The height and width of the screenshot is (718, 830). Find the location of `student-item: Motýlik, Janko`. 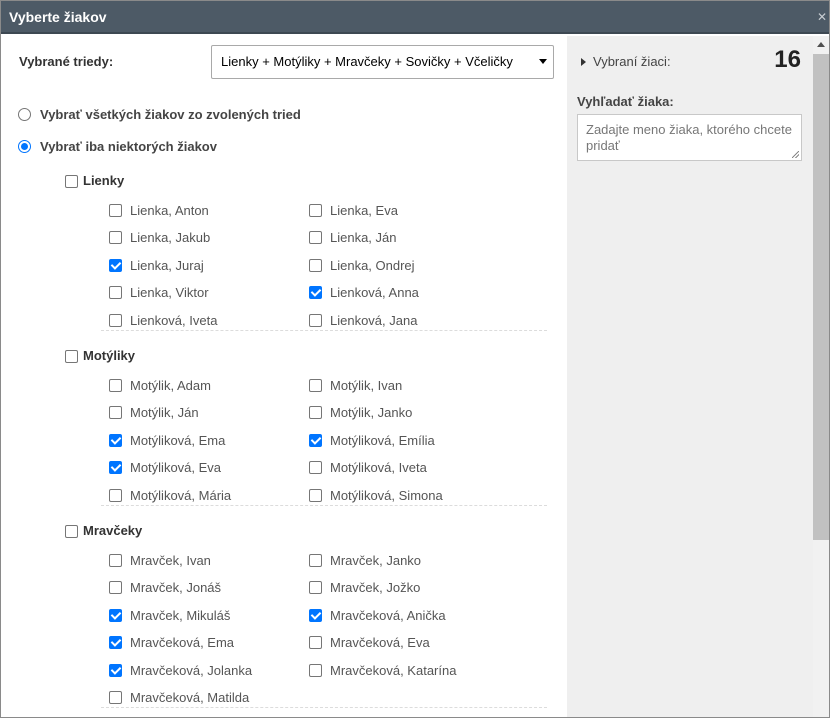

student-item: Motýlik, Janko is located at coordinates (360, 413).